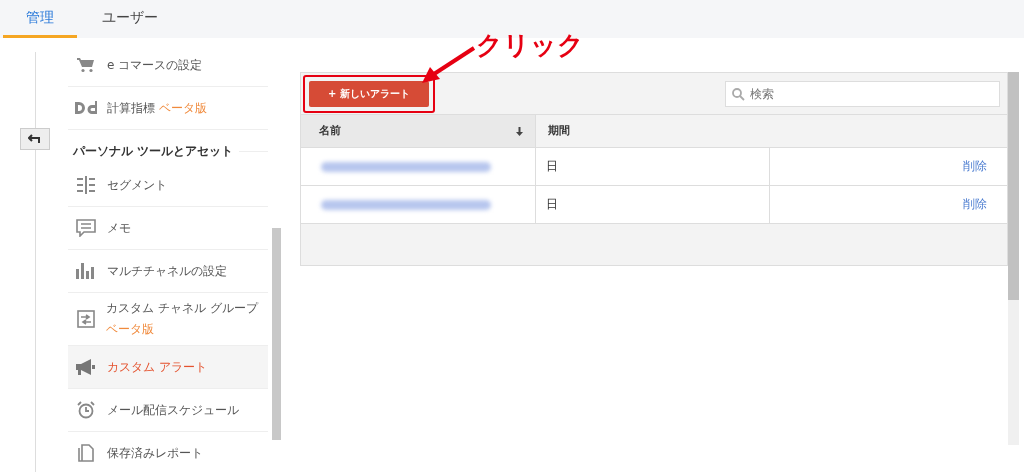  I want to click on back-arrow-icon, so click(35, 139).